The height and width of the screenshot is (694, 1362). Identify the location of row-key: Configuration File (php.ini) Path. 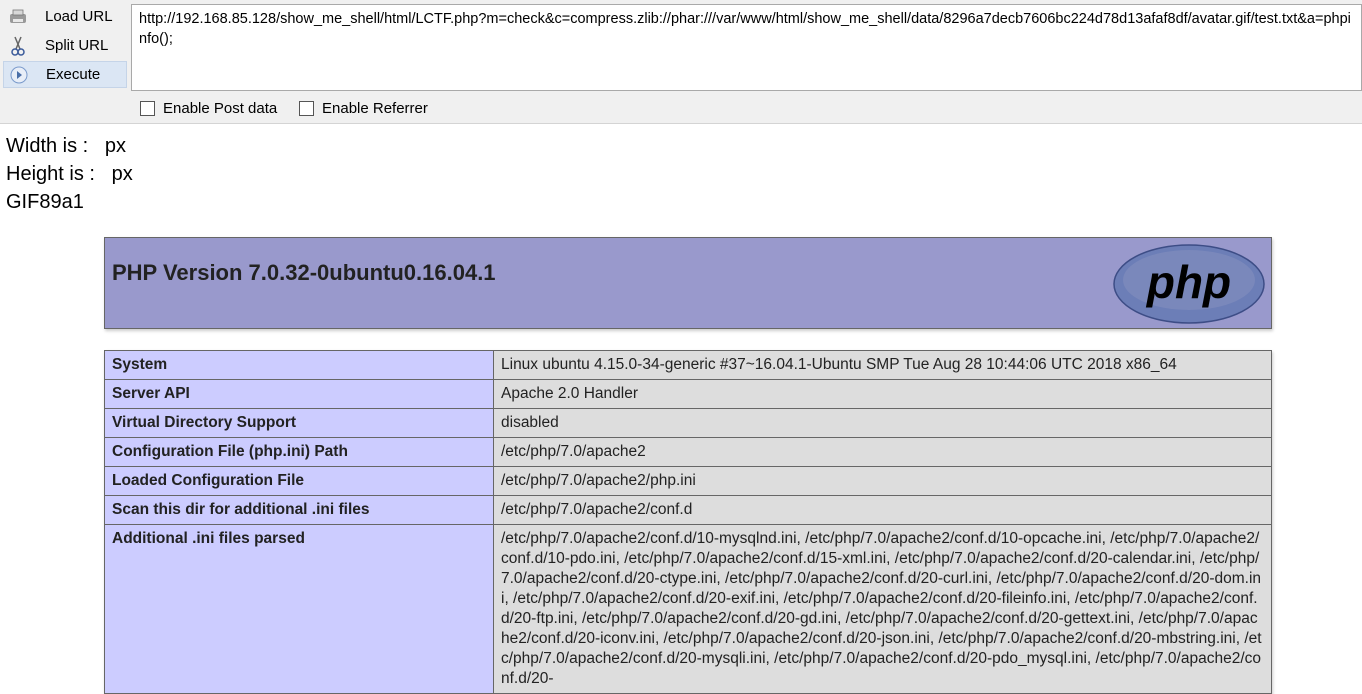
(299, 452).